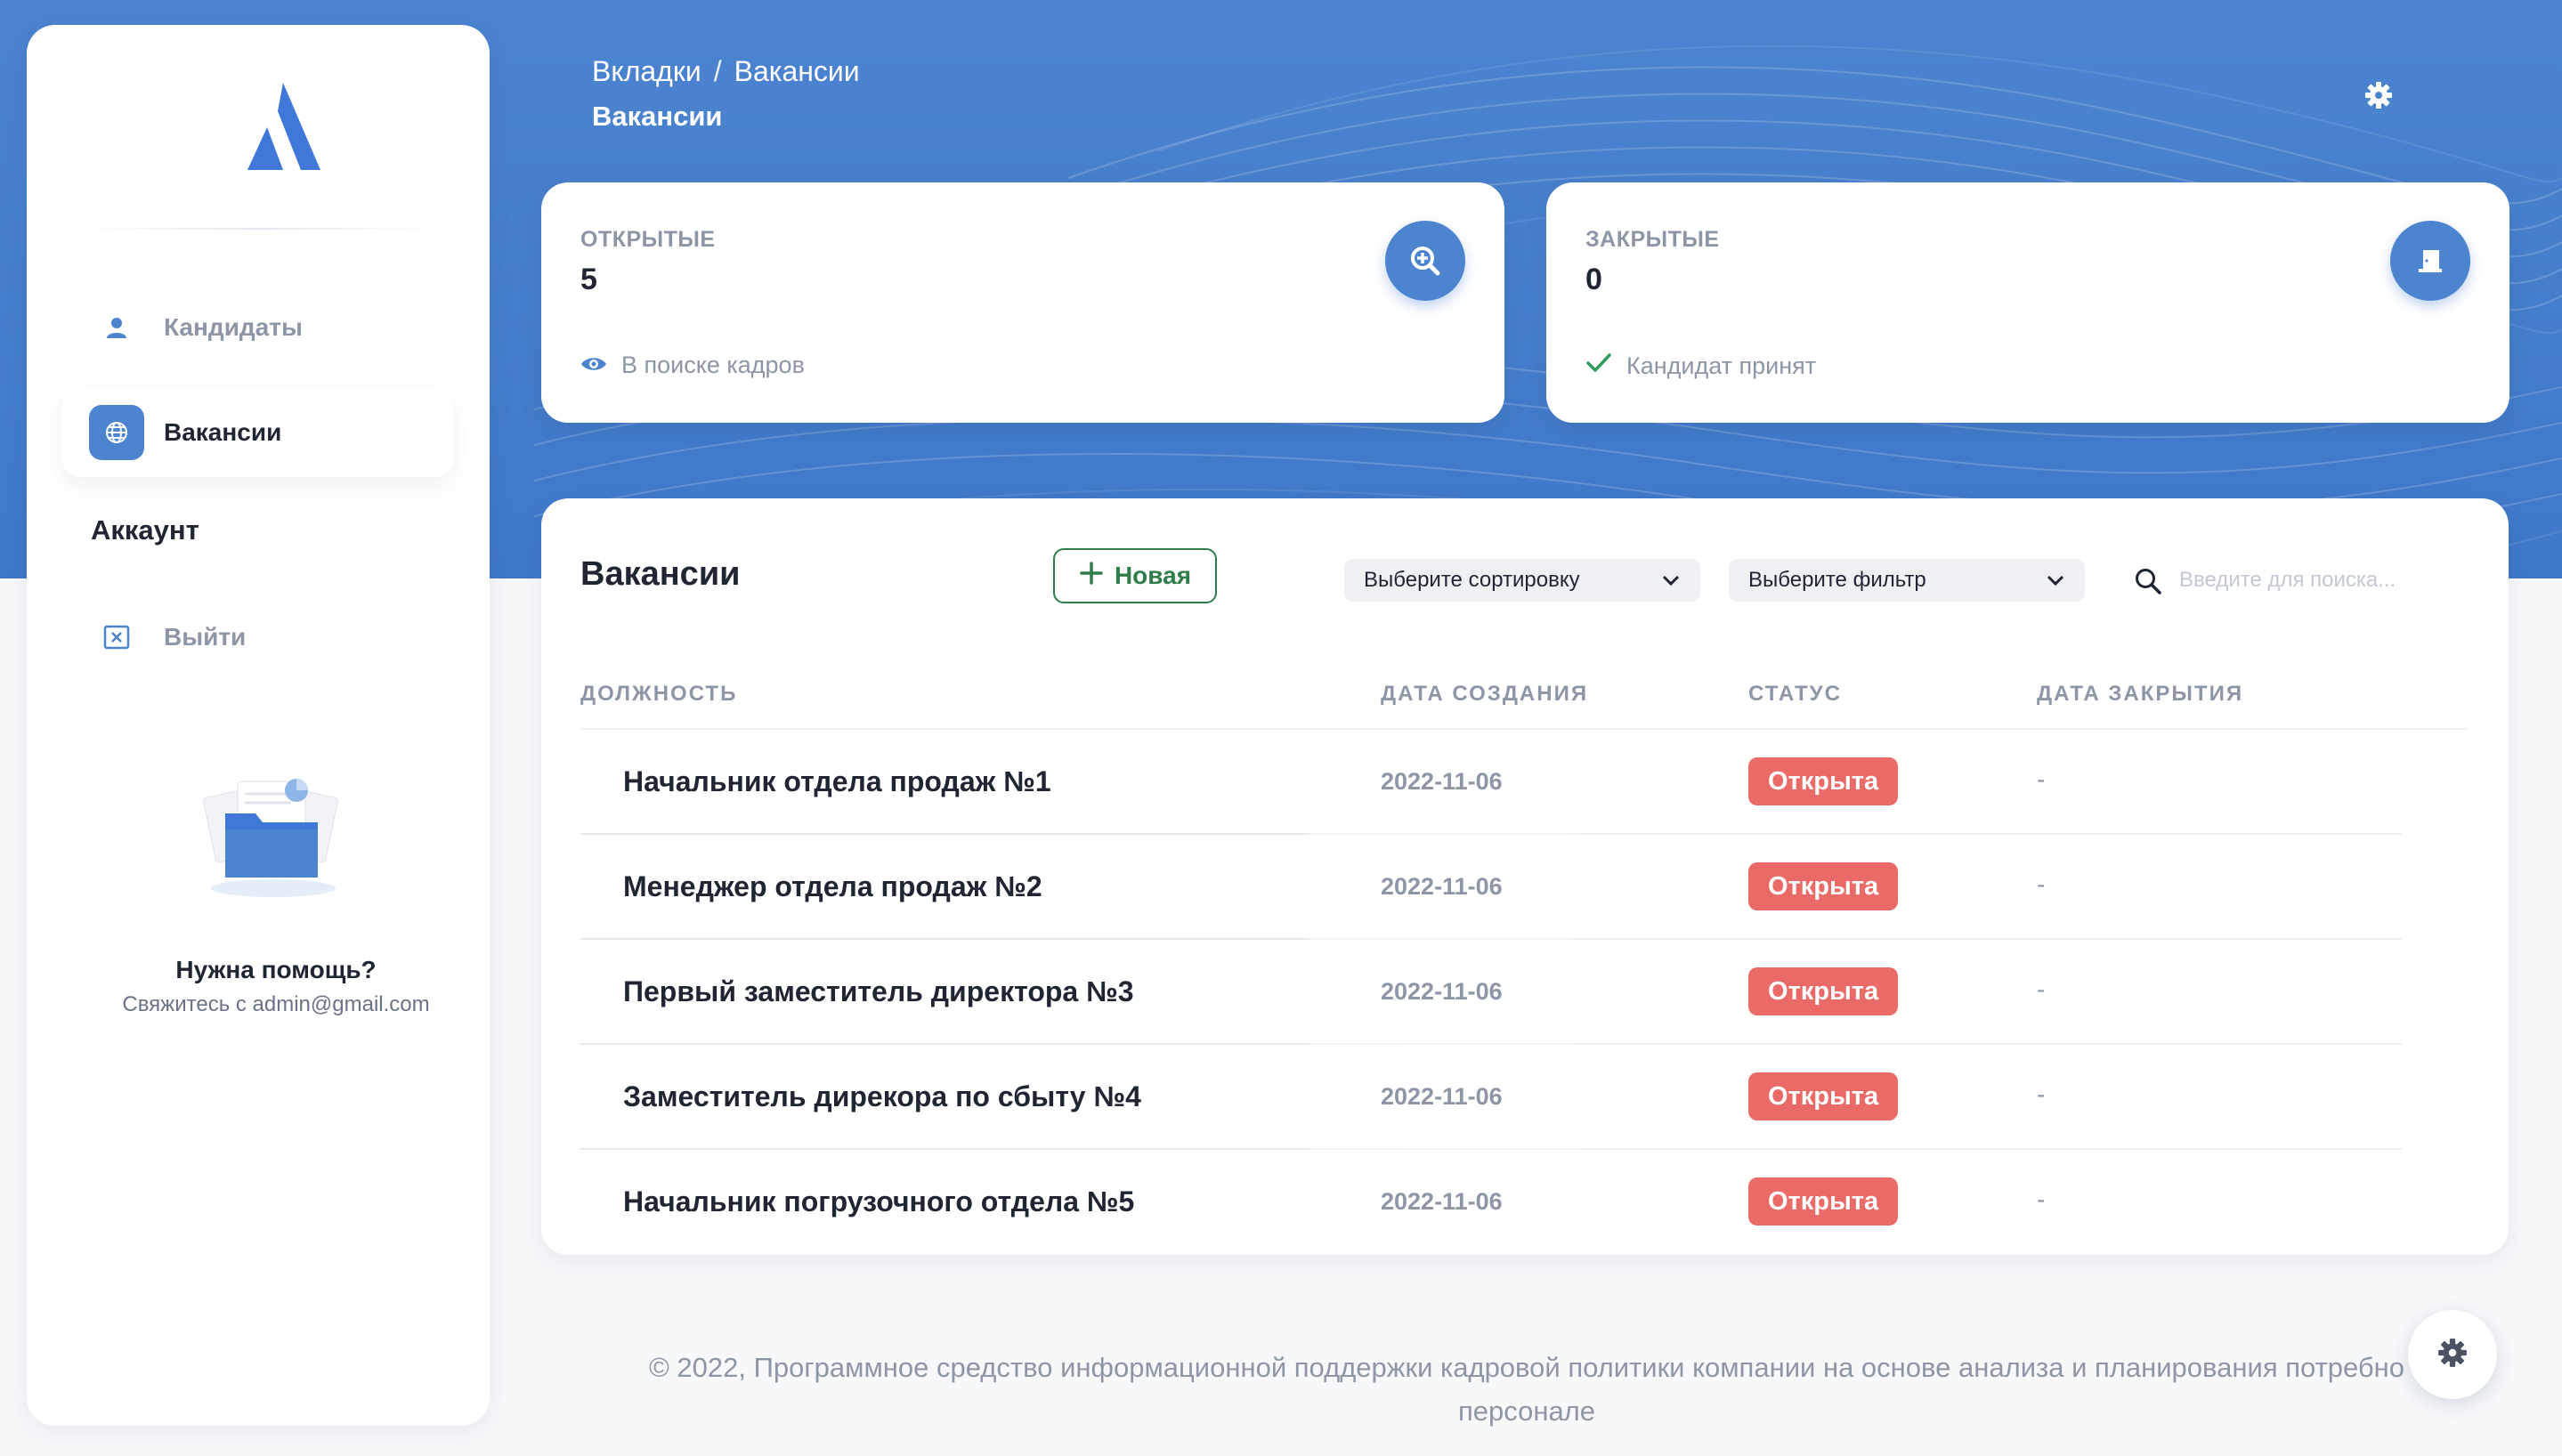 This screenshot has width=2562, height=1456. Describe the element at coordinates (223, 432) in the screenshot. I see `sidebar-item-label: Вакансии` at that location.